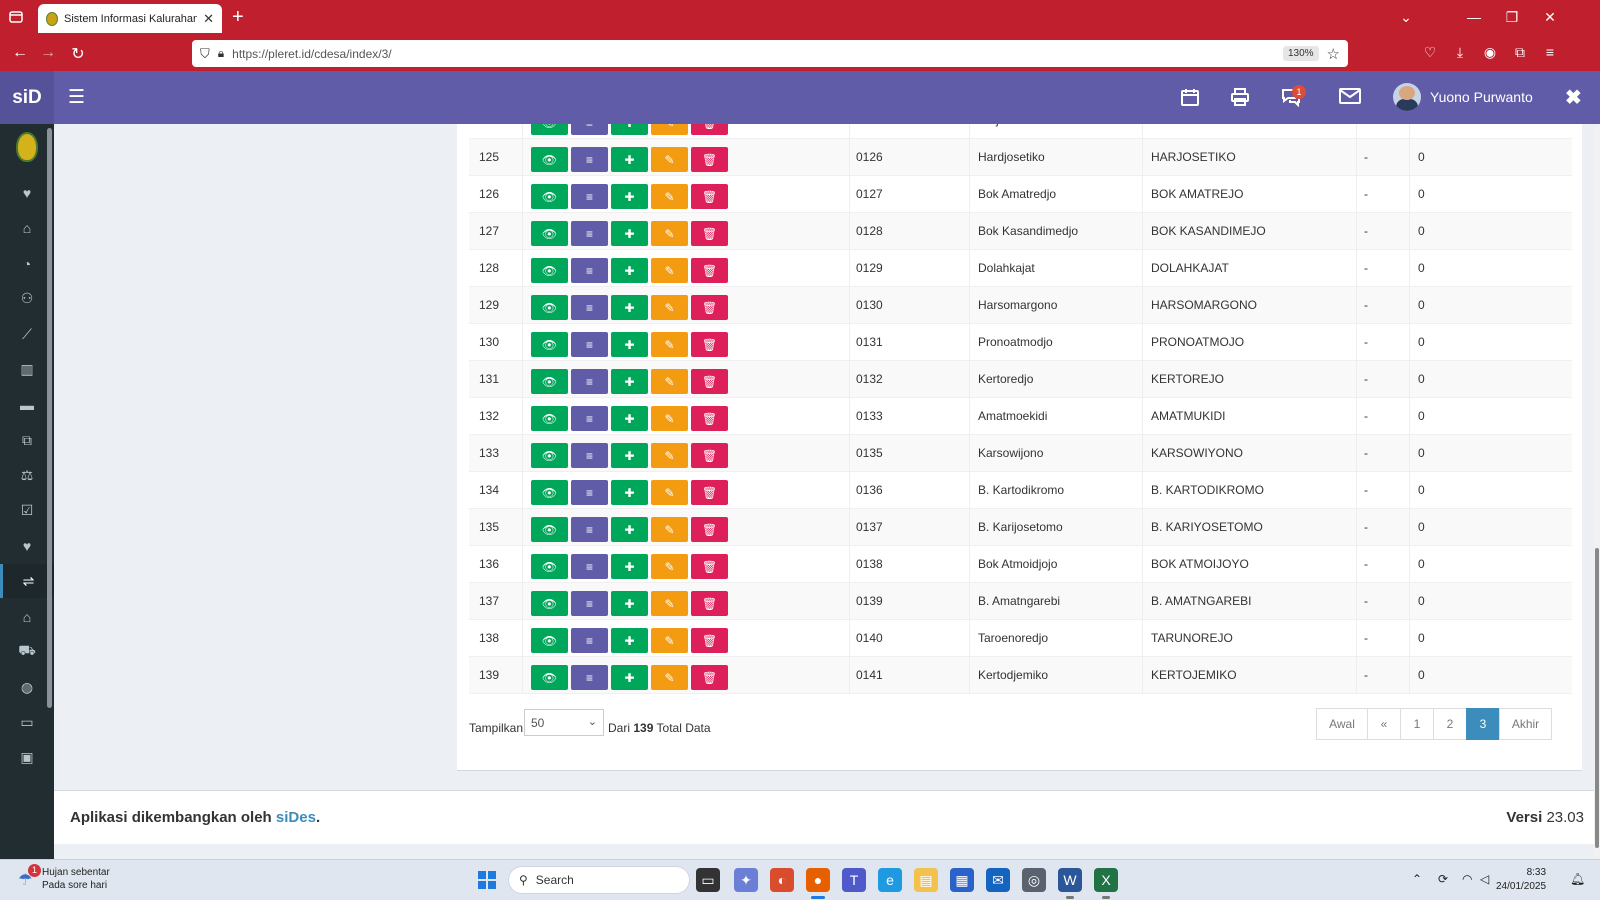  Describe the element at coordinates (1573, 97) in the screenshot. I see `close-icon: ✖` at that location.